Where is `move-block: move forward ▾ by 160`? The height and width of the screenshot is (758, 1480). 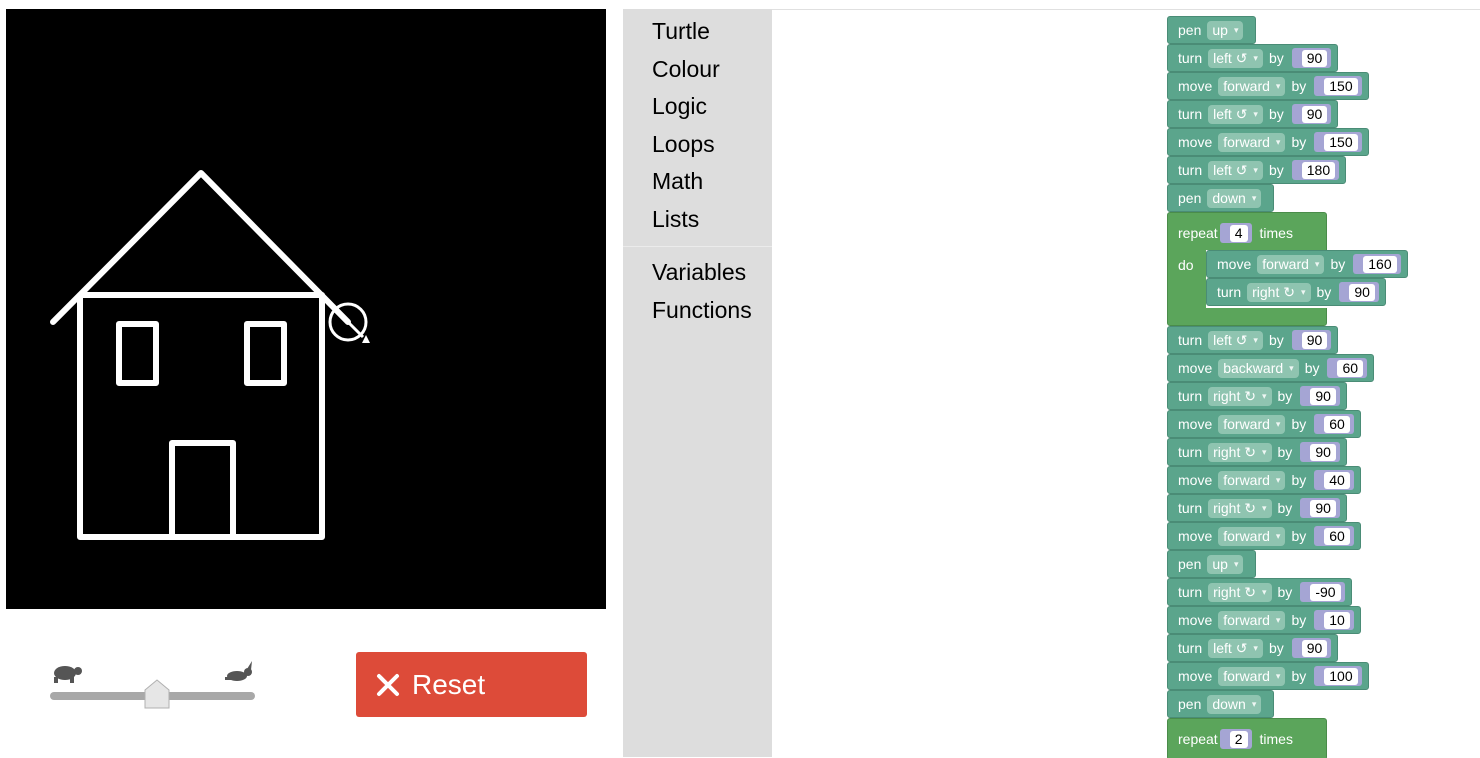 move-block: move forward ▾ by 160 is located at coordinates (1307, 264).